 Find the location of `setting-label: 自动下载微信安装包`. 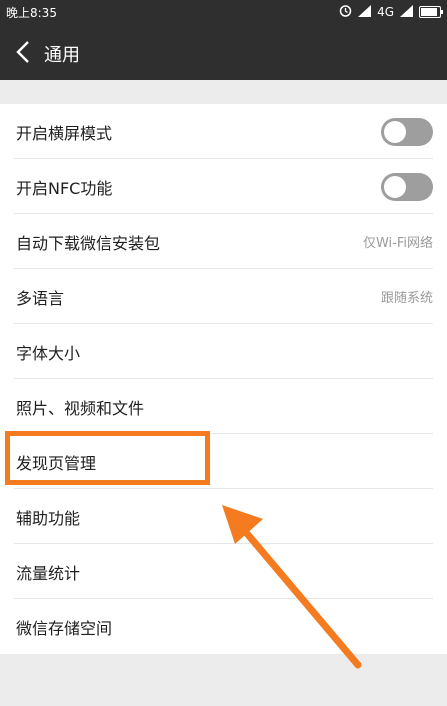

setting-label: 自动下载微信安装包 is located at coordinates (88, 243).